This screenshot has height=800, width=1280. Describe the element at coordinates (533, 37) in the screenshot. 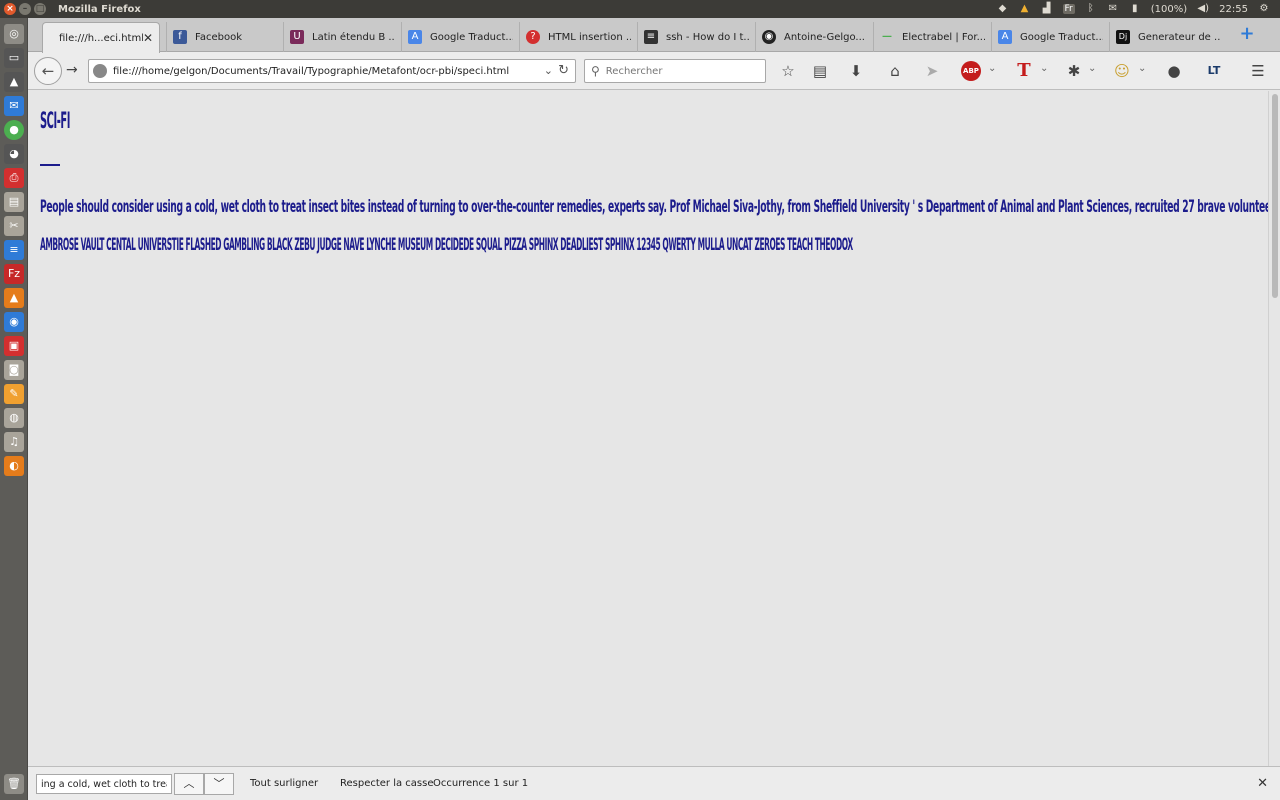

I see `question-icon: ?` at that location.